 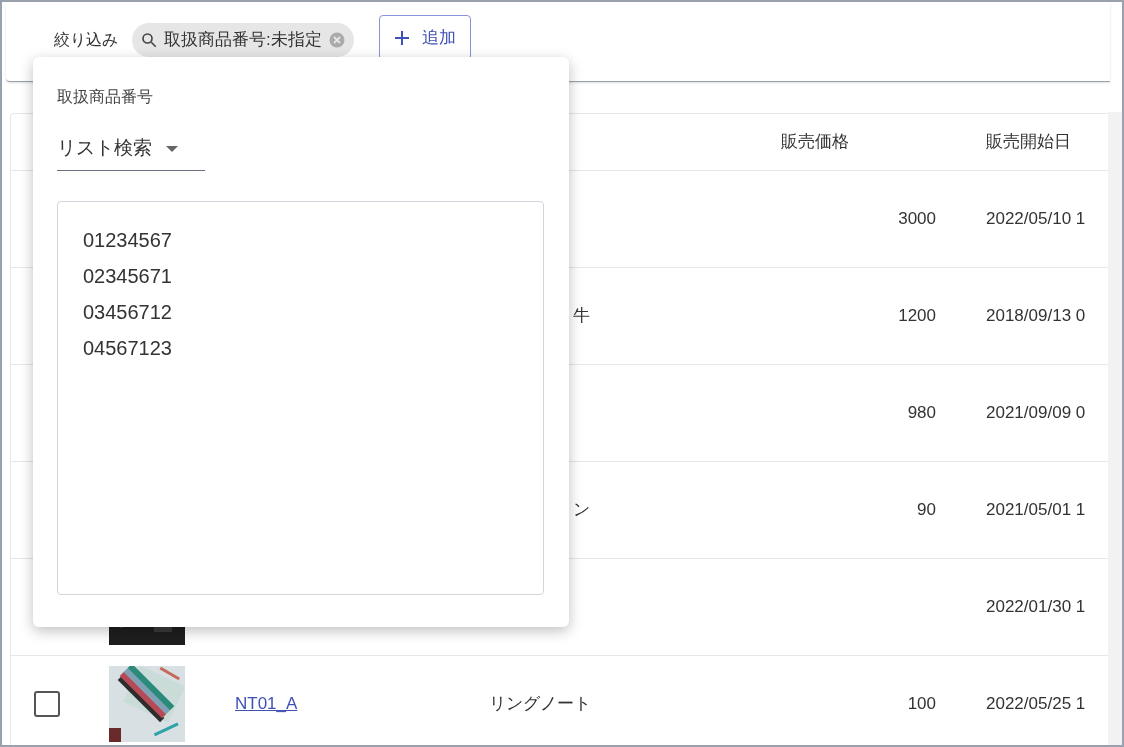 What do you see at coordinates (540, 704) in the screenshot?
I see `product-name: リングノート` at bounding box center [540, 704].